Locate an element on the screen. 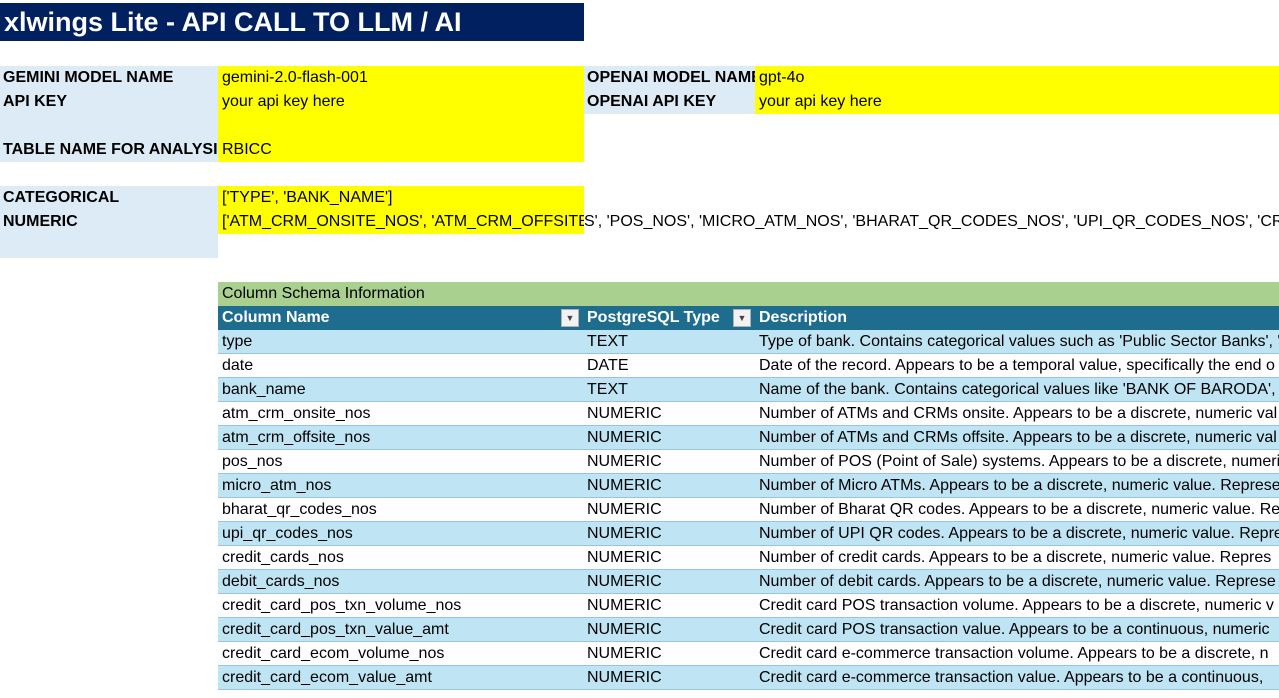 This screenshot has height=698, width=1279. cell-postgres-type: DATE is located at coordinates (669, 365).